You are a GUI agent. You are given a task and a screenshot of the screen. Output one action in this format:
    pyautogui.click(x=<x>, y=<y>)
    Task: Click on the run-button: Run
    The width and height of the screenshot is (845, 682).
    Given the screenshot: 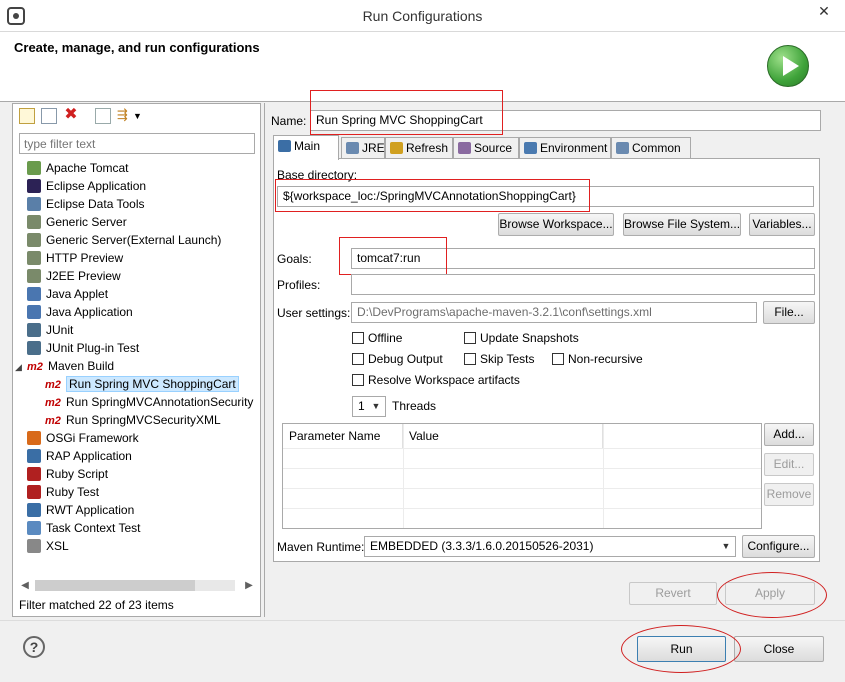 What is the action you would take?
    pyautogui.click(x=681, y=649)
    